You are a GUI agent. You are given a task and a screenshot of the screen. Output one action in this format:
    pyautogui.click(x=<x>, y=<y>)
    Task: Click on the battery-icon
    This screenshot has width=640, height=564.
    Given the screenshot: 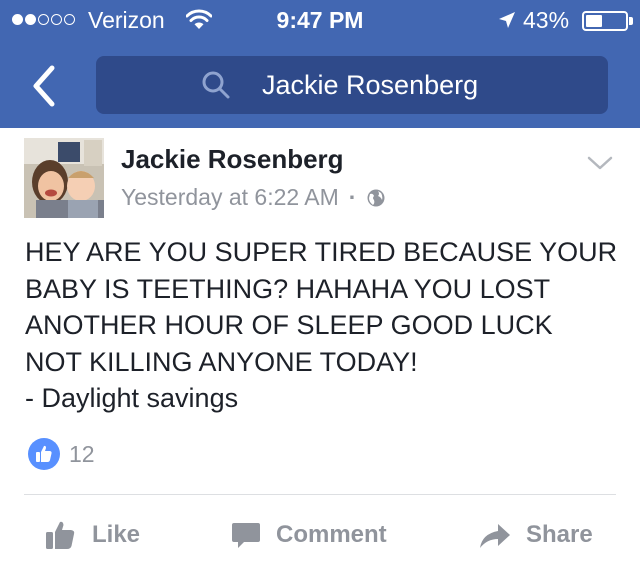 What is the action you would take?
    pyautogui.click(x=605, y=21)
    